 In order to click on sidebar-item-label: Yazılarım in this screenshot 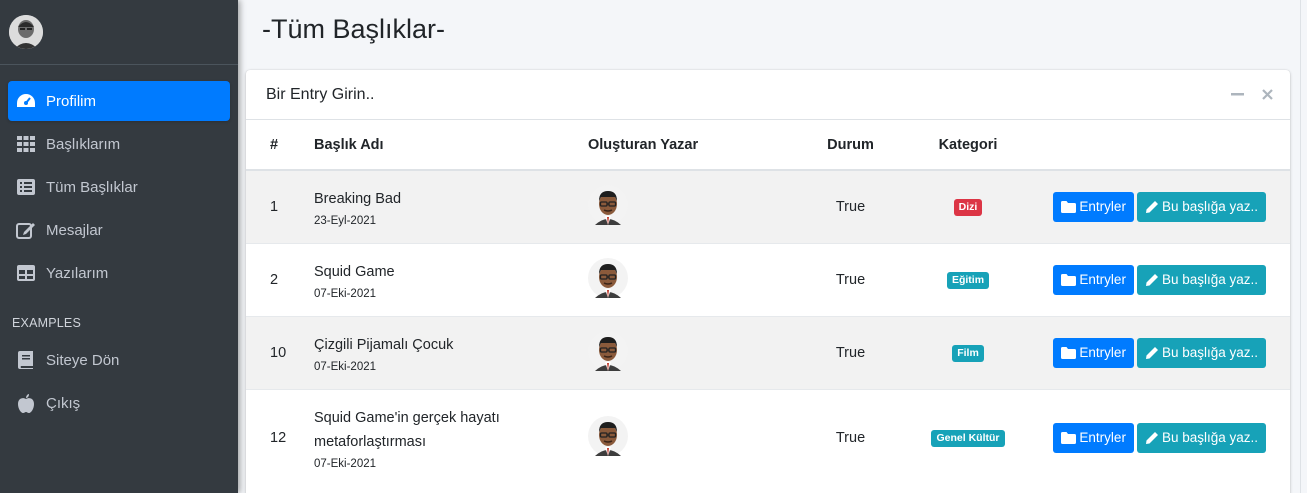, I will do `click(77, 273)`.